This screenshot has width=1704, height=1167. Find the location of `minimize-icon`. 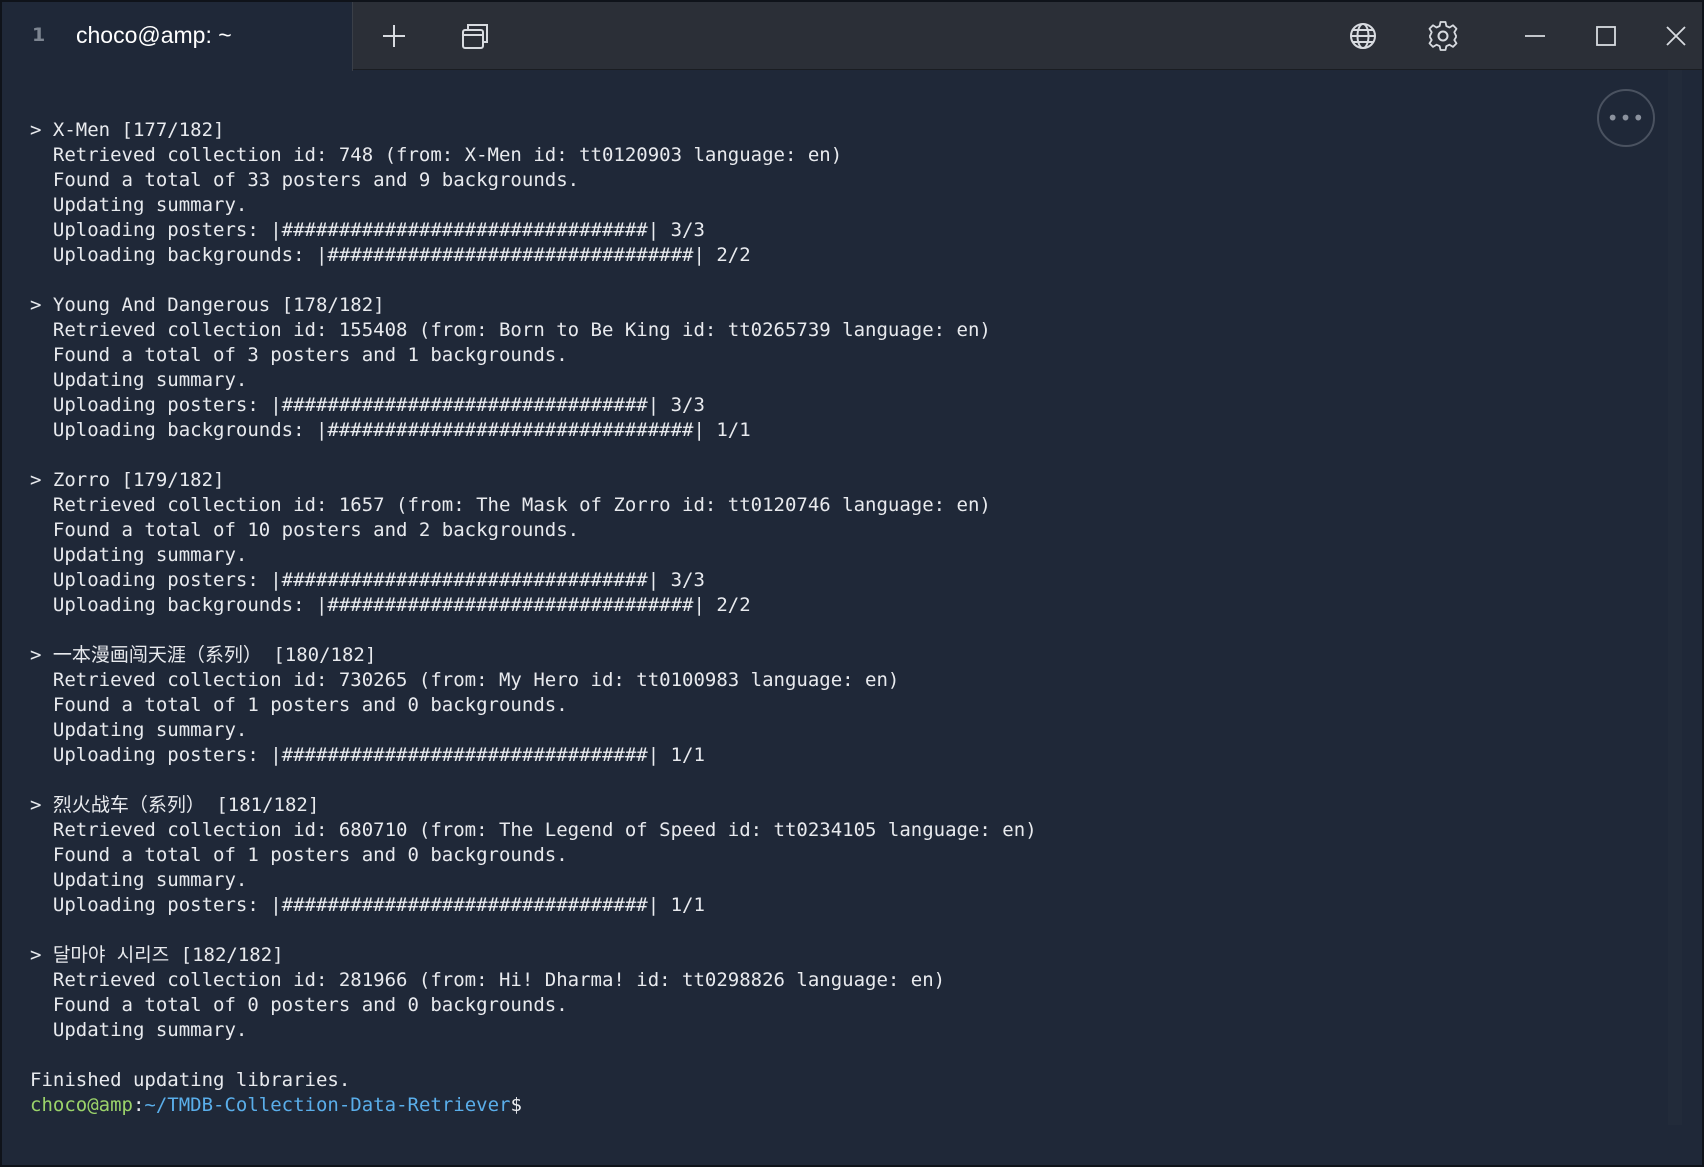

minimize-icon is located at coordinates (1535, 36).